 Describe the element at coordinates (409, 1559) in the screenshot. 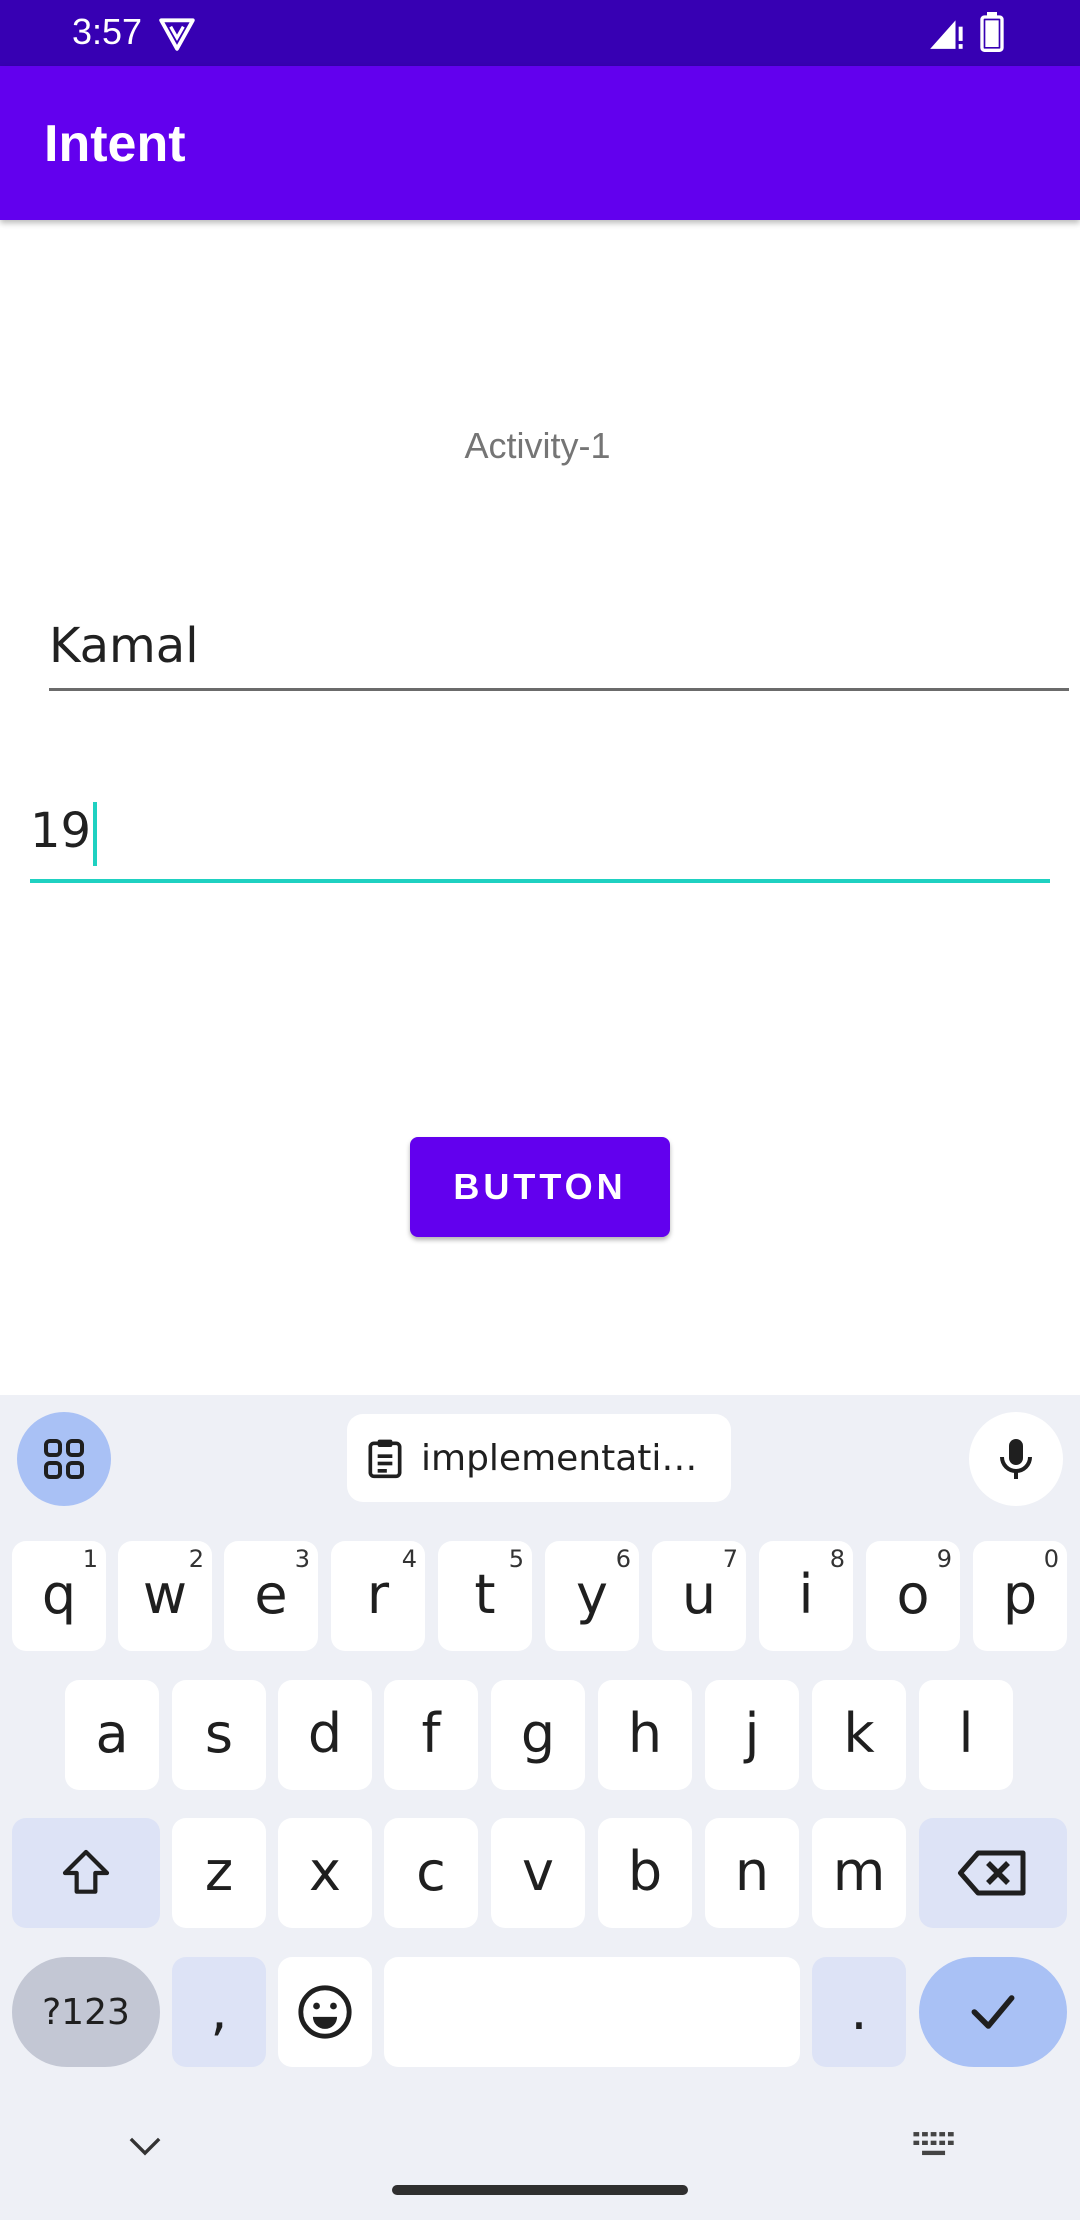

I see `key-hint: 4` at that location.